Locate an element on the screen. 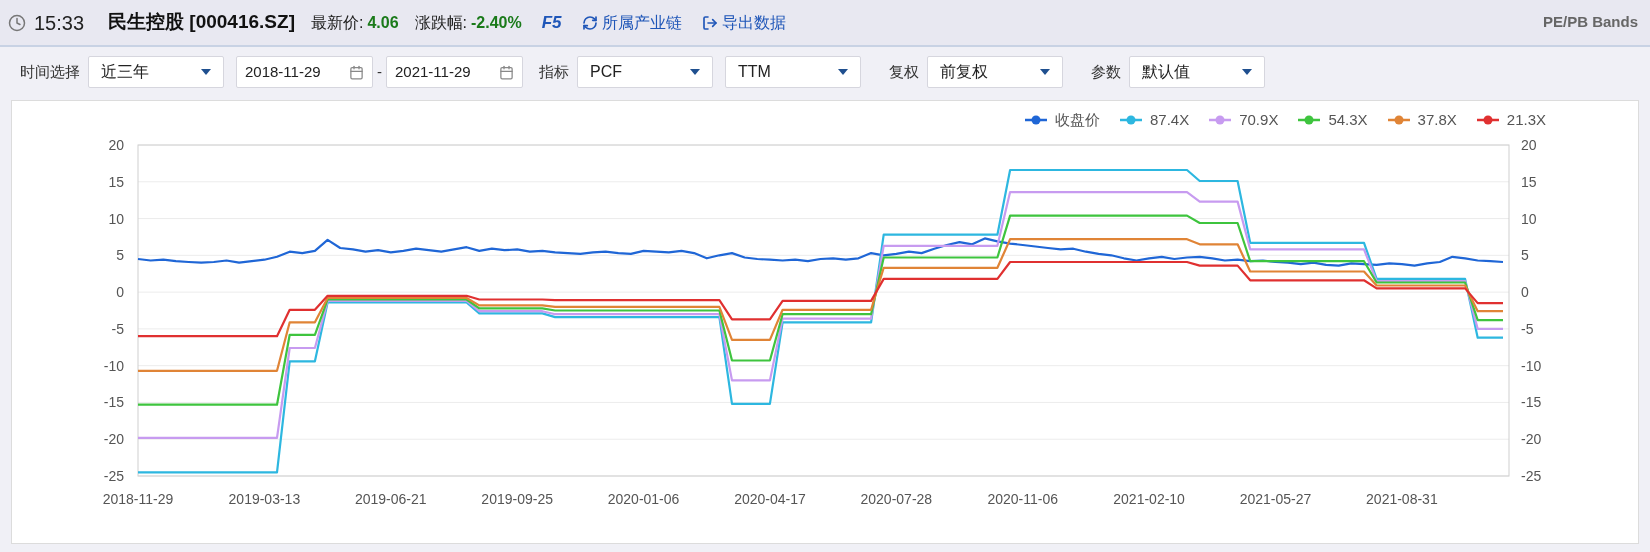 The width and height of the screenshot is (1650, 552). mode-title: PE/PB Bands is located at coordinates (1590, 22).